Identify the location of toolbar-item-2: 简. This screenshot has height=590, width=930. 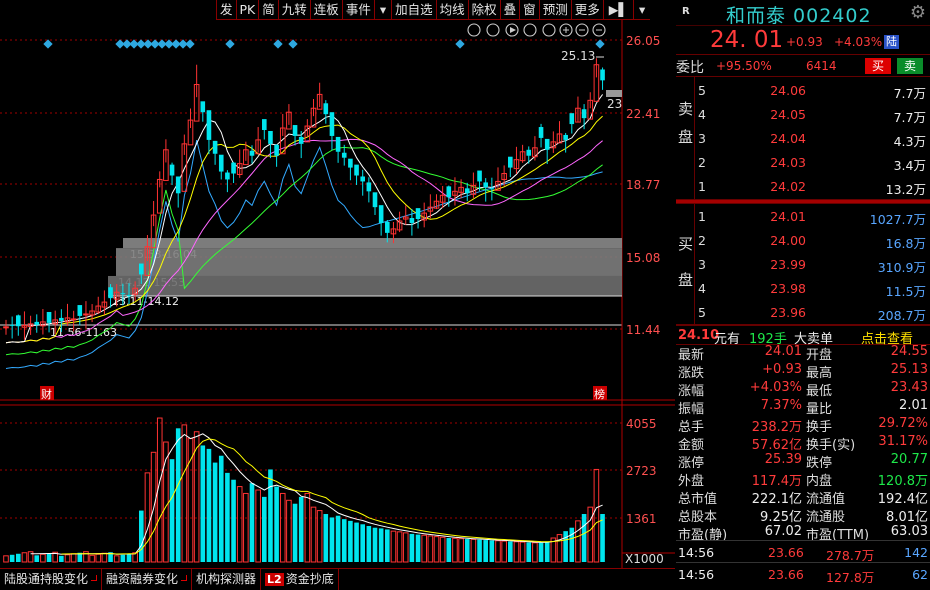
(268, 10).